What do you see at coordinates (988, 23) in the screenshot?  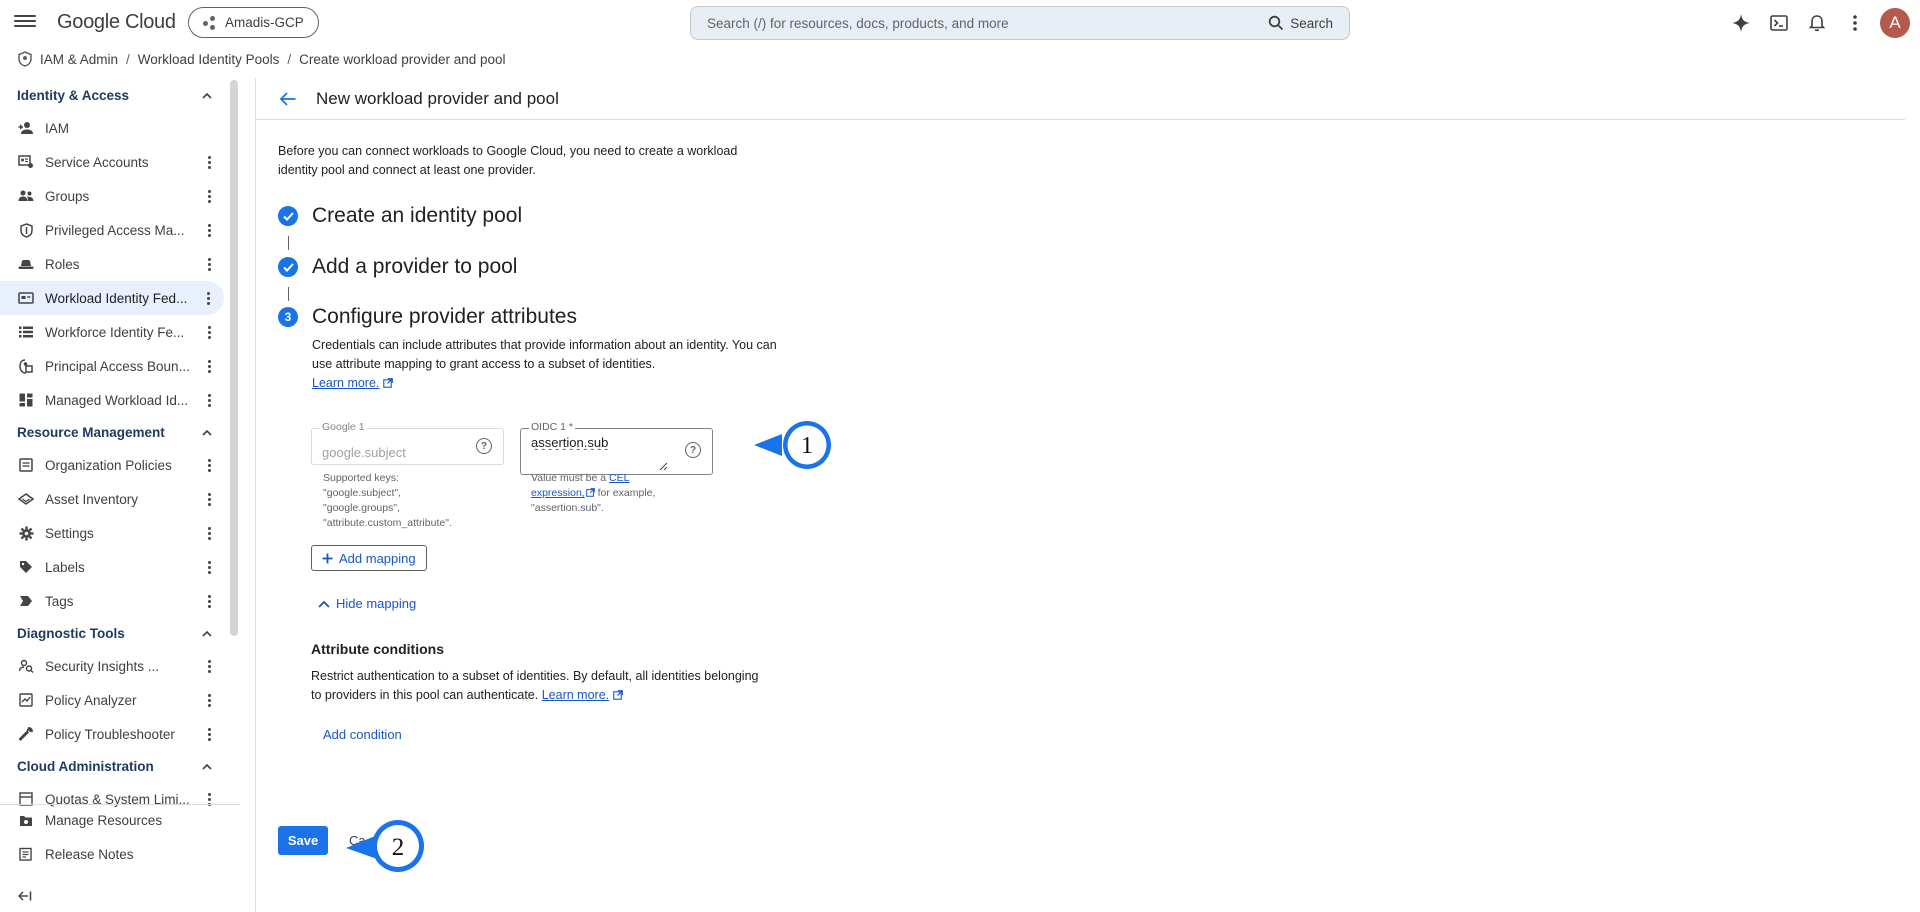 I see `search-input` at bounding box center [988, 23].